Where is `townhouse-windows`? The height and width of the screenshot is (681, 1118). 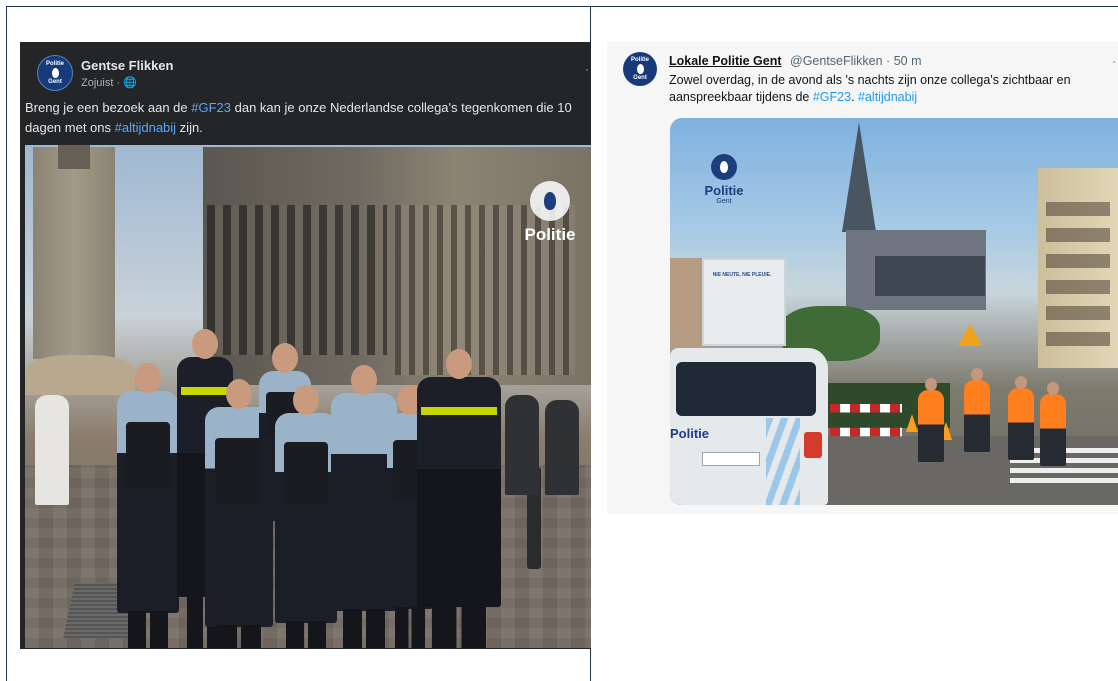
townhouse-windows is located at coordinates (1078, 271).